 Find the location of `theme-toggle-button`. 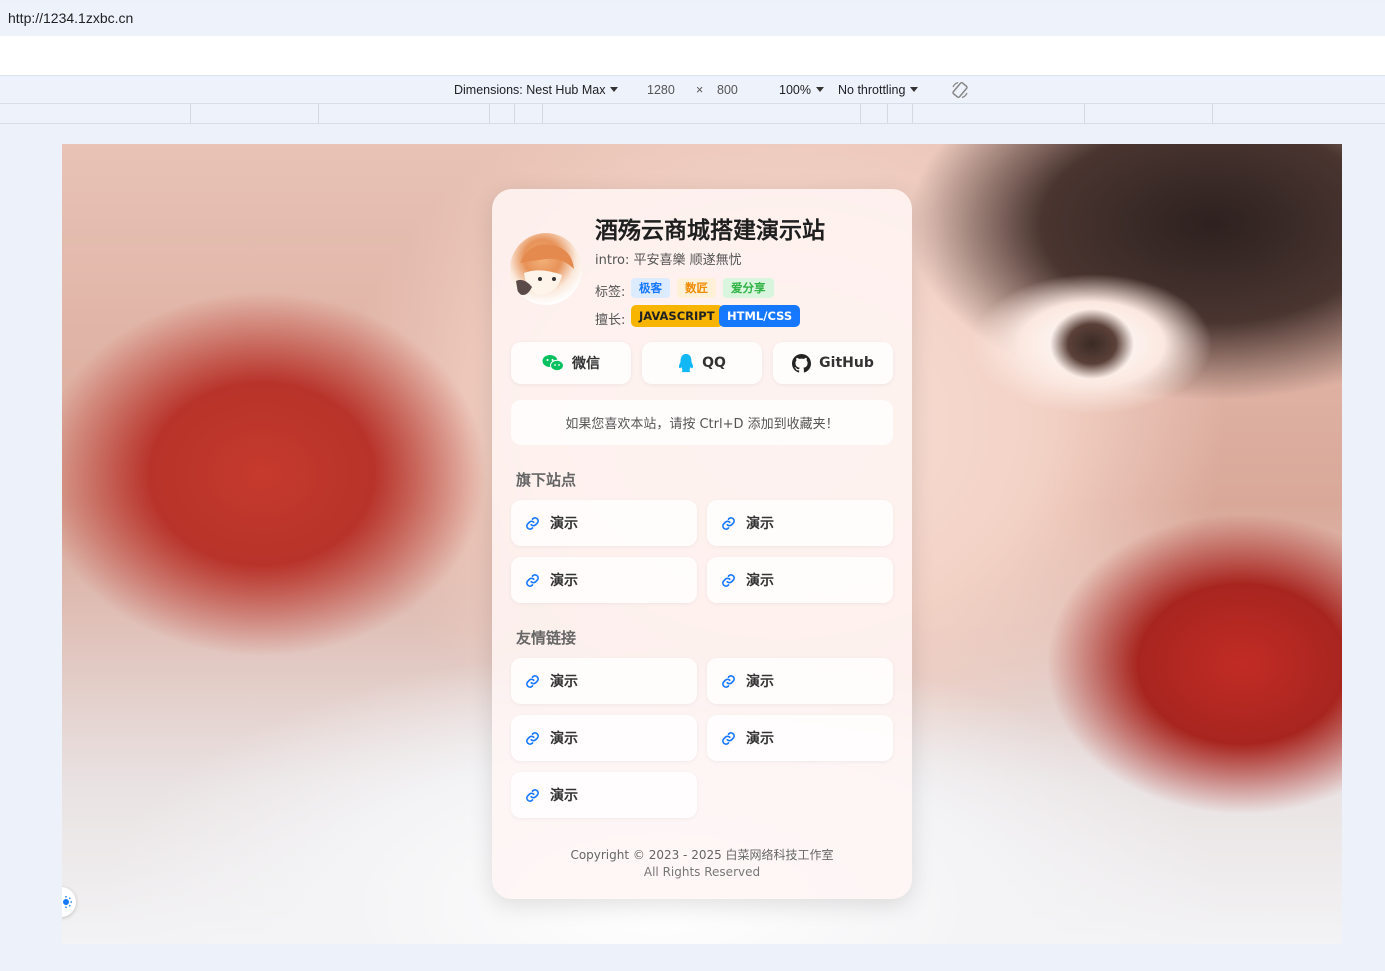

theme-toggle-button is located at coordinates (69, 902).